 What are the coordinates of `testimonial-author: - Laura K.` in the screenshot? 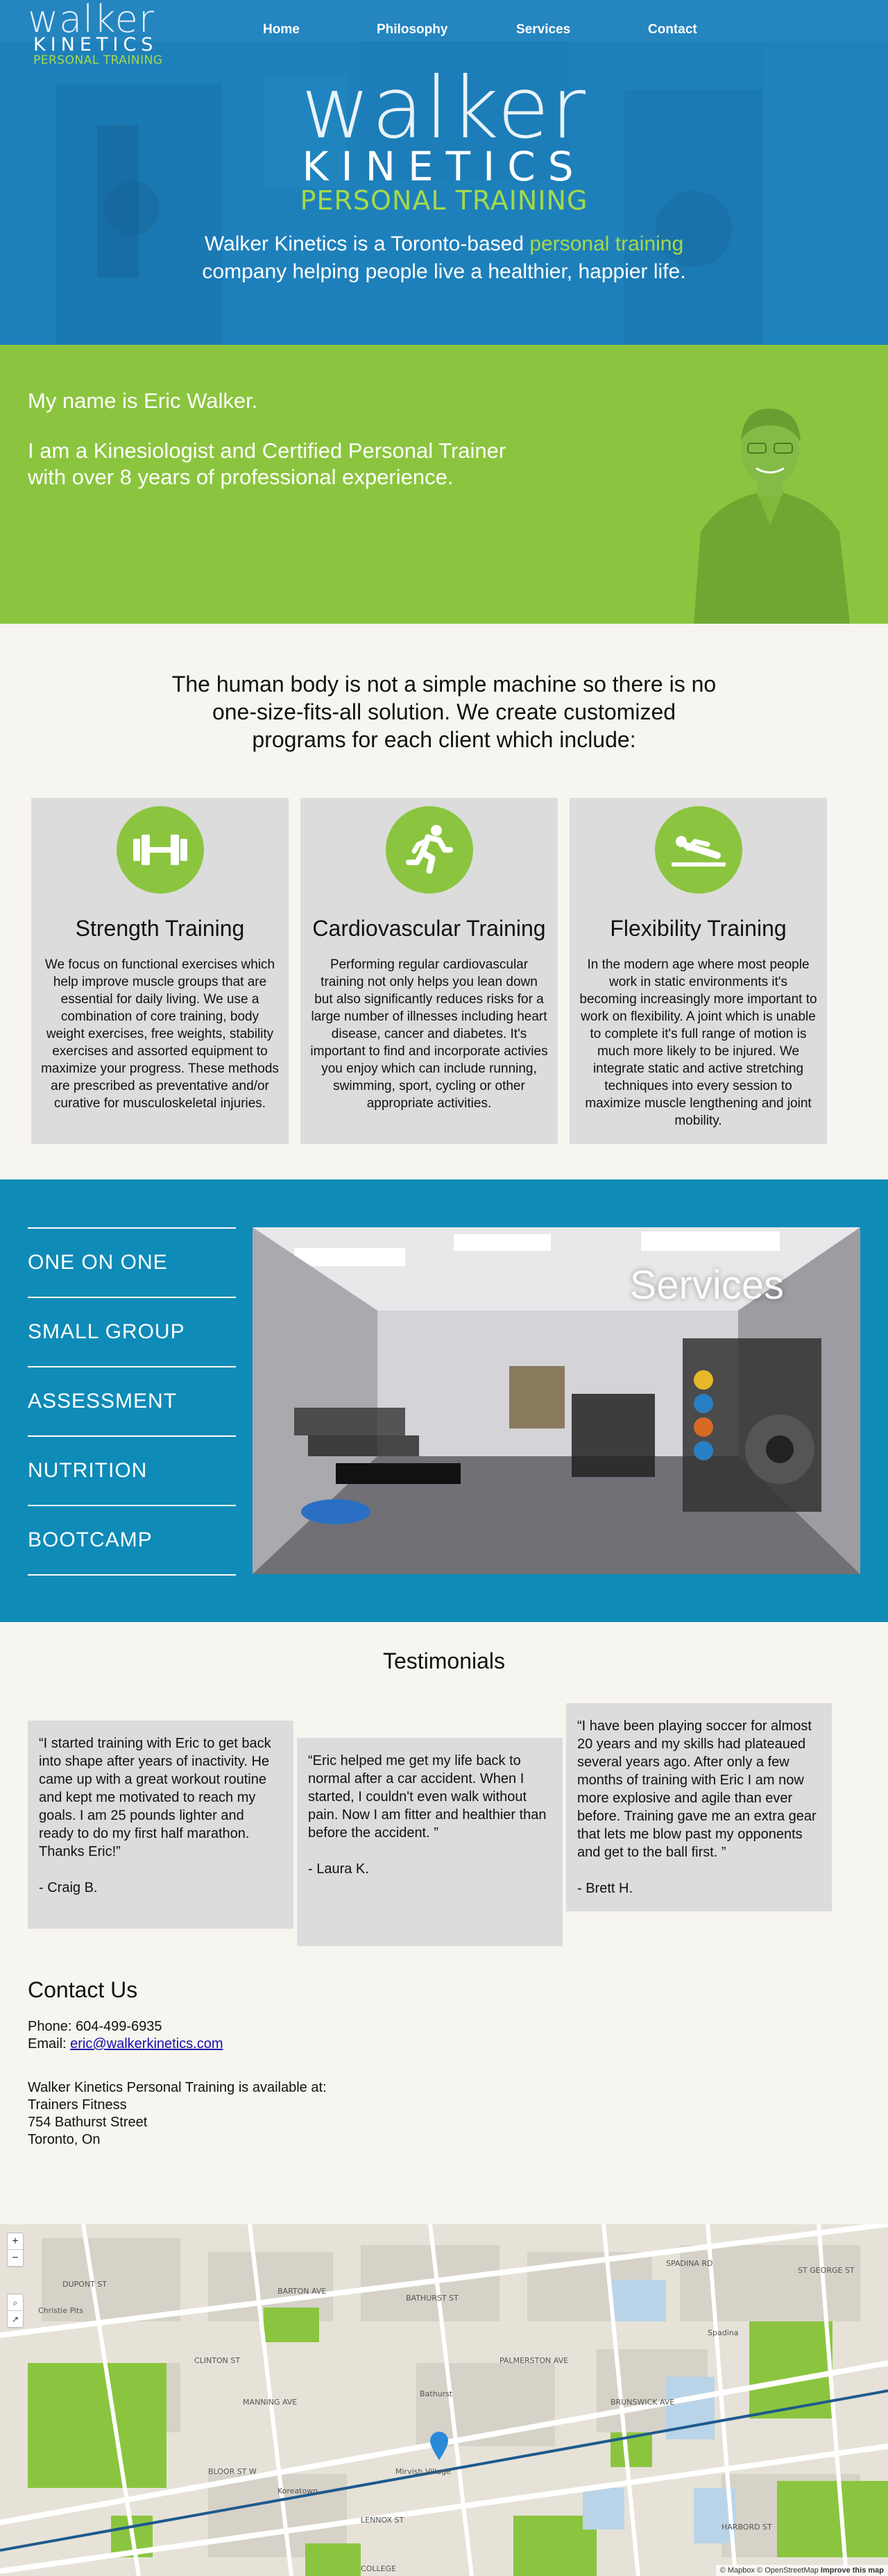 It's located at (338, 1869).